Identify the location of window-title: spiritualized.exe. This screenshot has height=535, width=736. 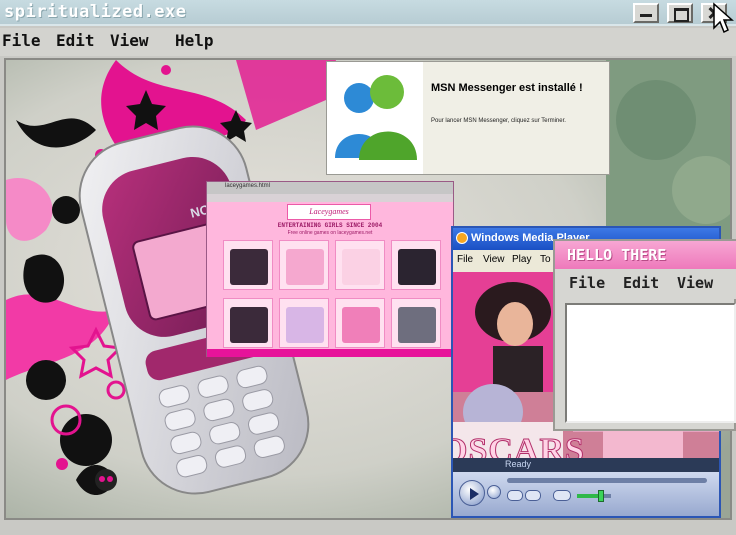
(95, 12).